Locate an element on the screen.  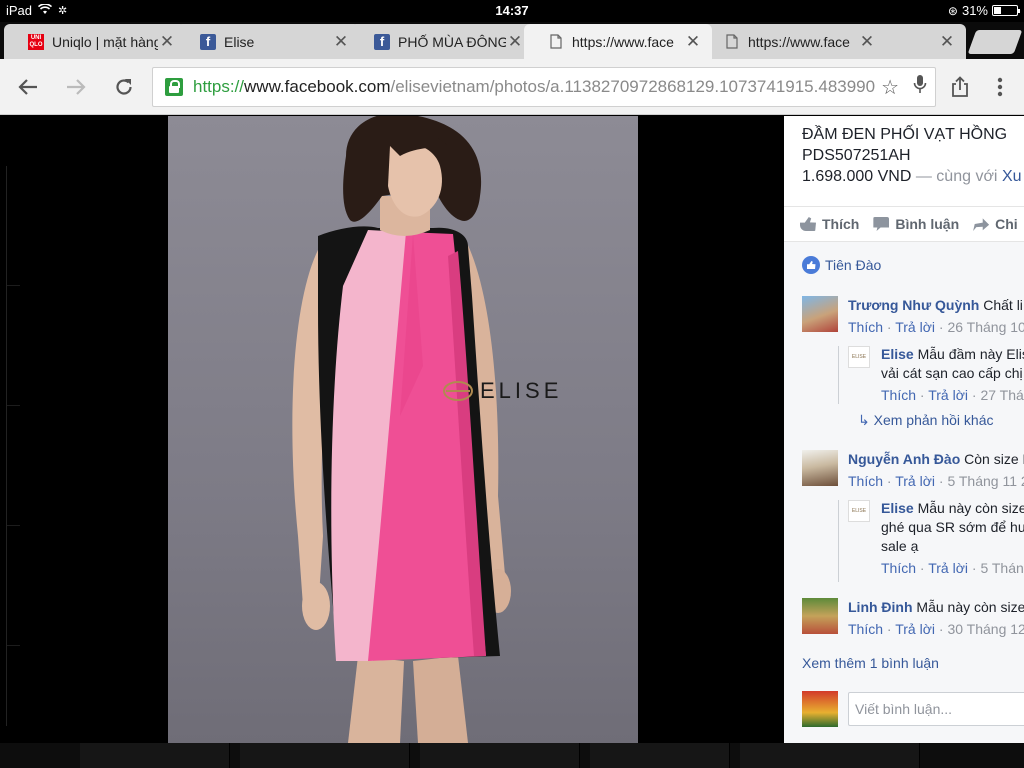
current-user-avatar is located at coordinates (820, 709).